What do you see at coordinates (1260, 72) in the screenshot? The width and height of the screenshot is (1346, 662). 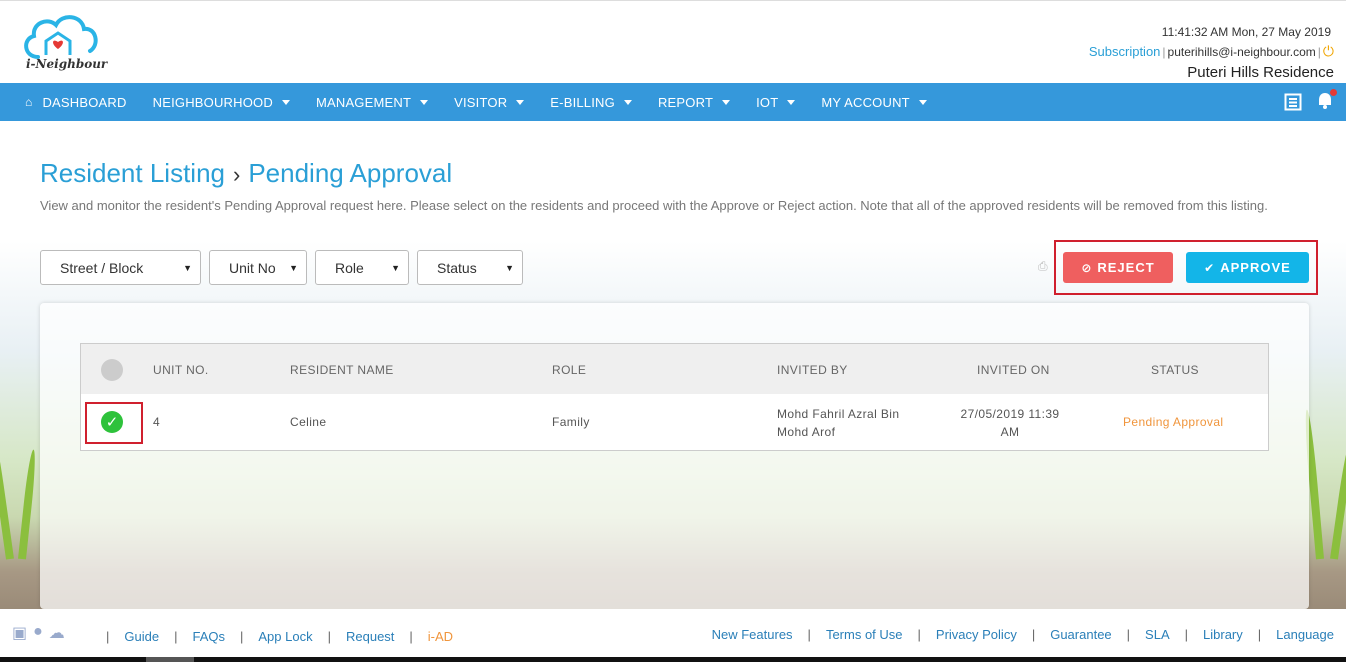 I see `residence-name: Puteri Hills Residence` at bounding box center [1260, 72].